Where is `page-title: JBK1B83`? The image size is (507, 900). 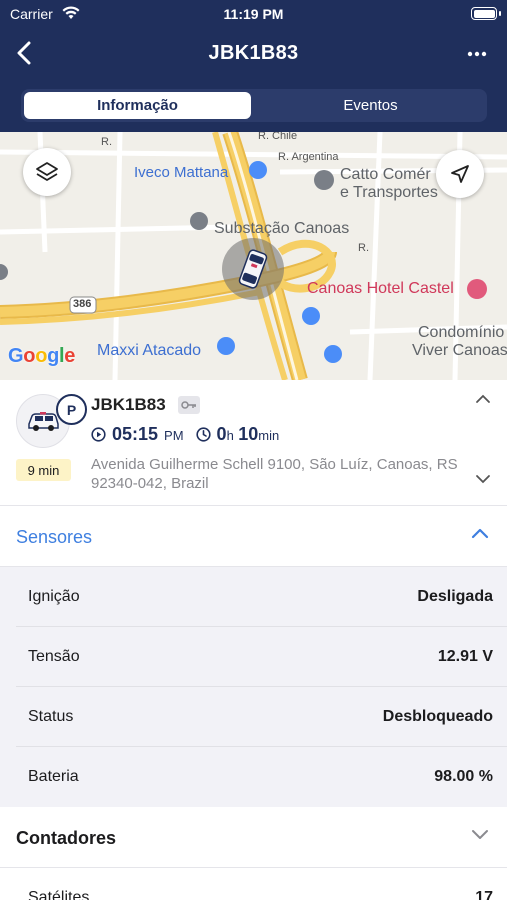 page-title: JBK1B83 is located at coordinates (253, 53).